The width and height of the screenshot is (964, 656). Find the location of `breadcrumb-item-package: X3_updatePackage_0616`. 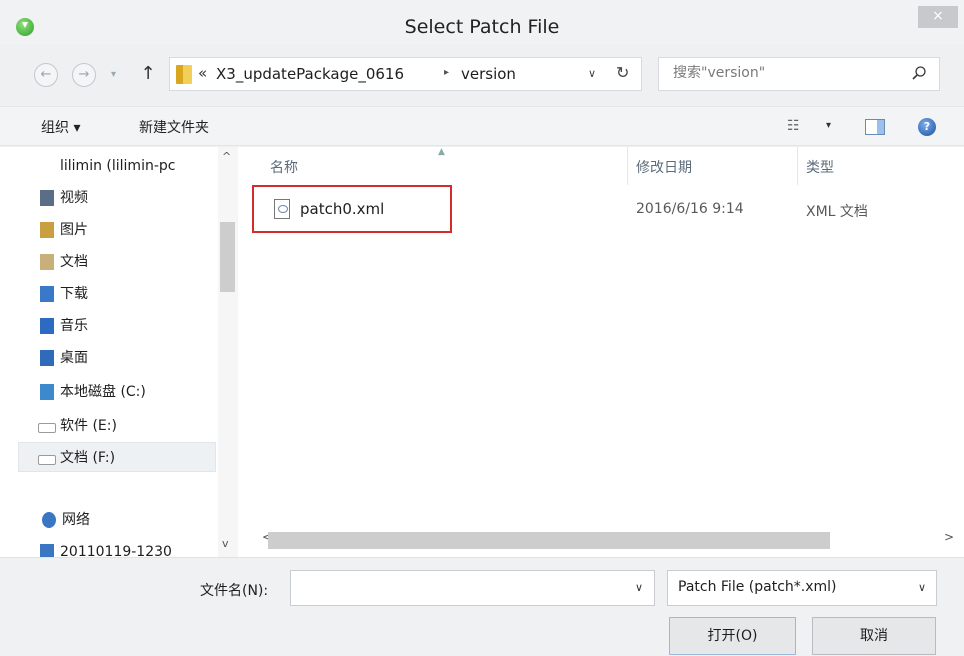

breadcrumb-item-package: X3_updatePackage_0616 is located at coordinates (310, 74).